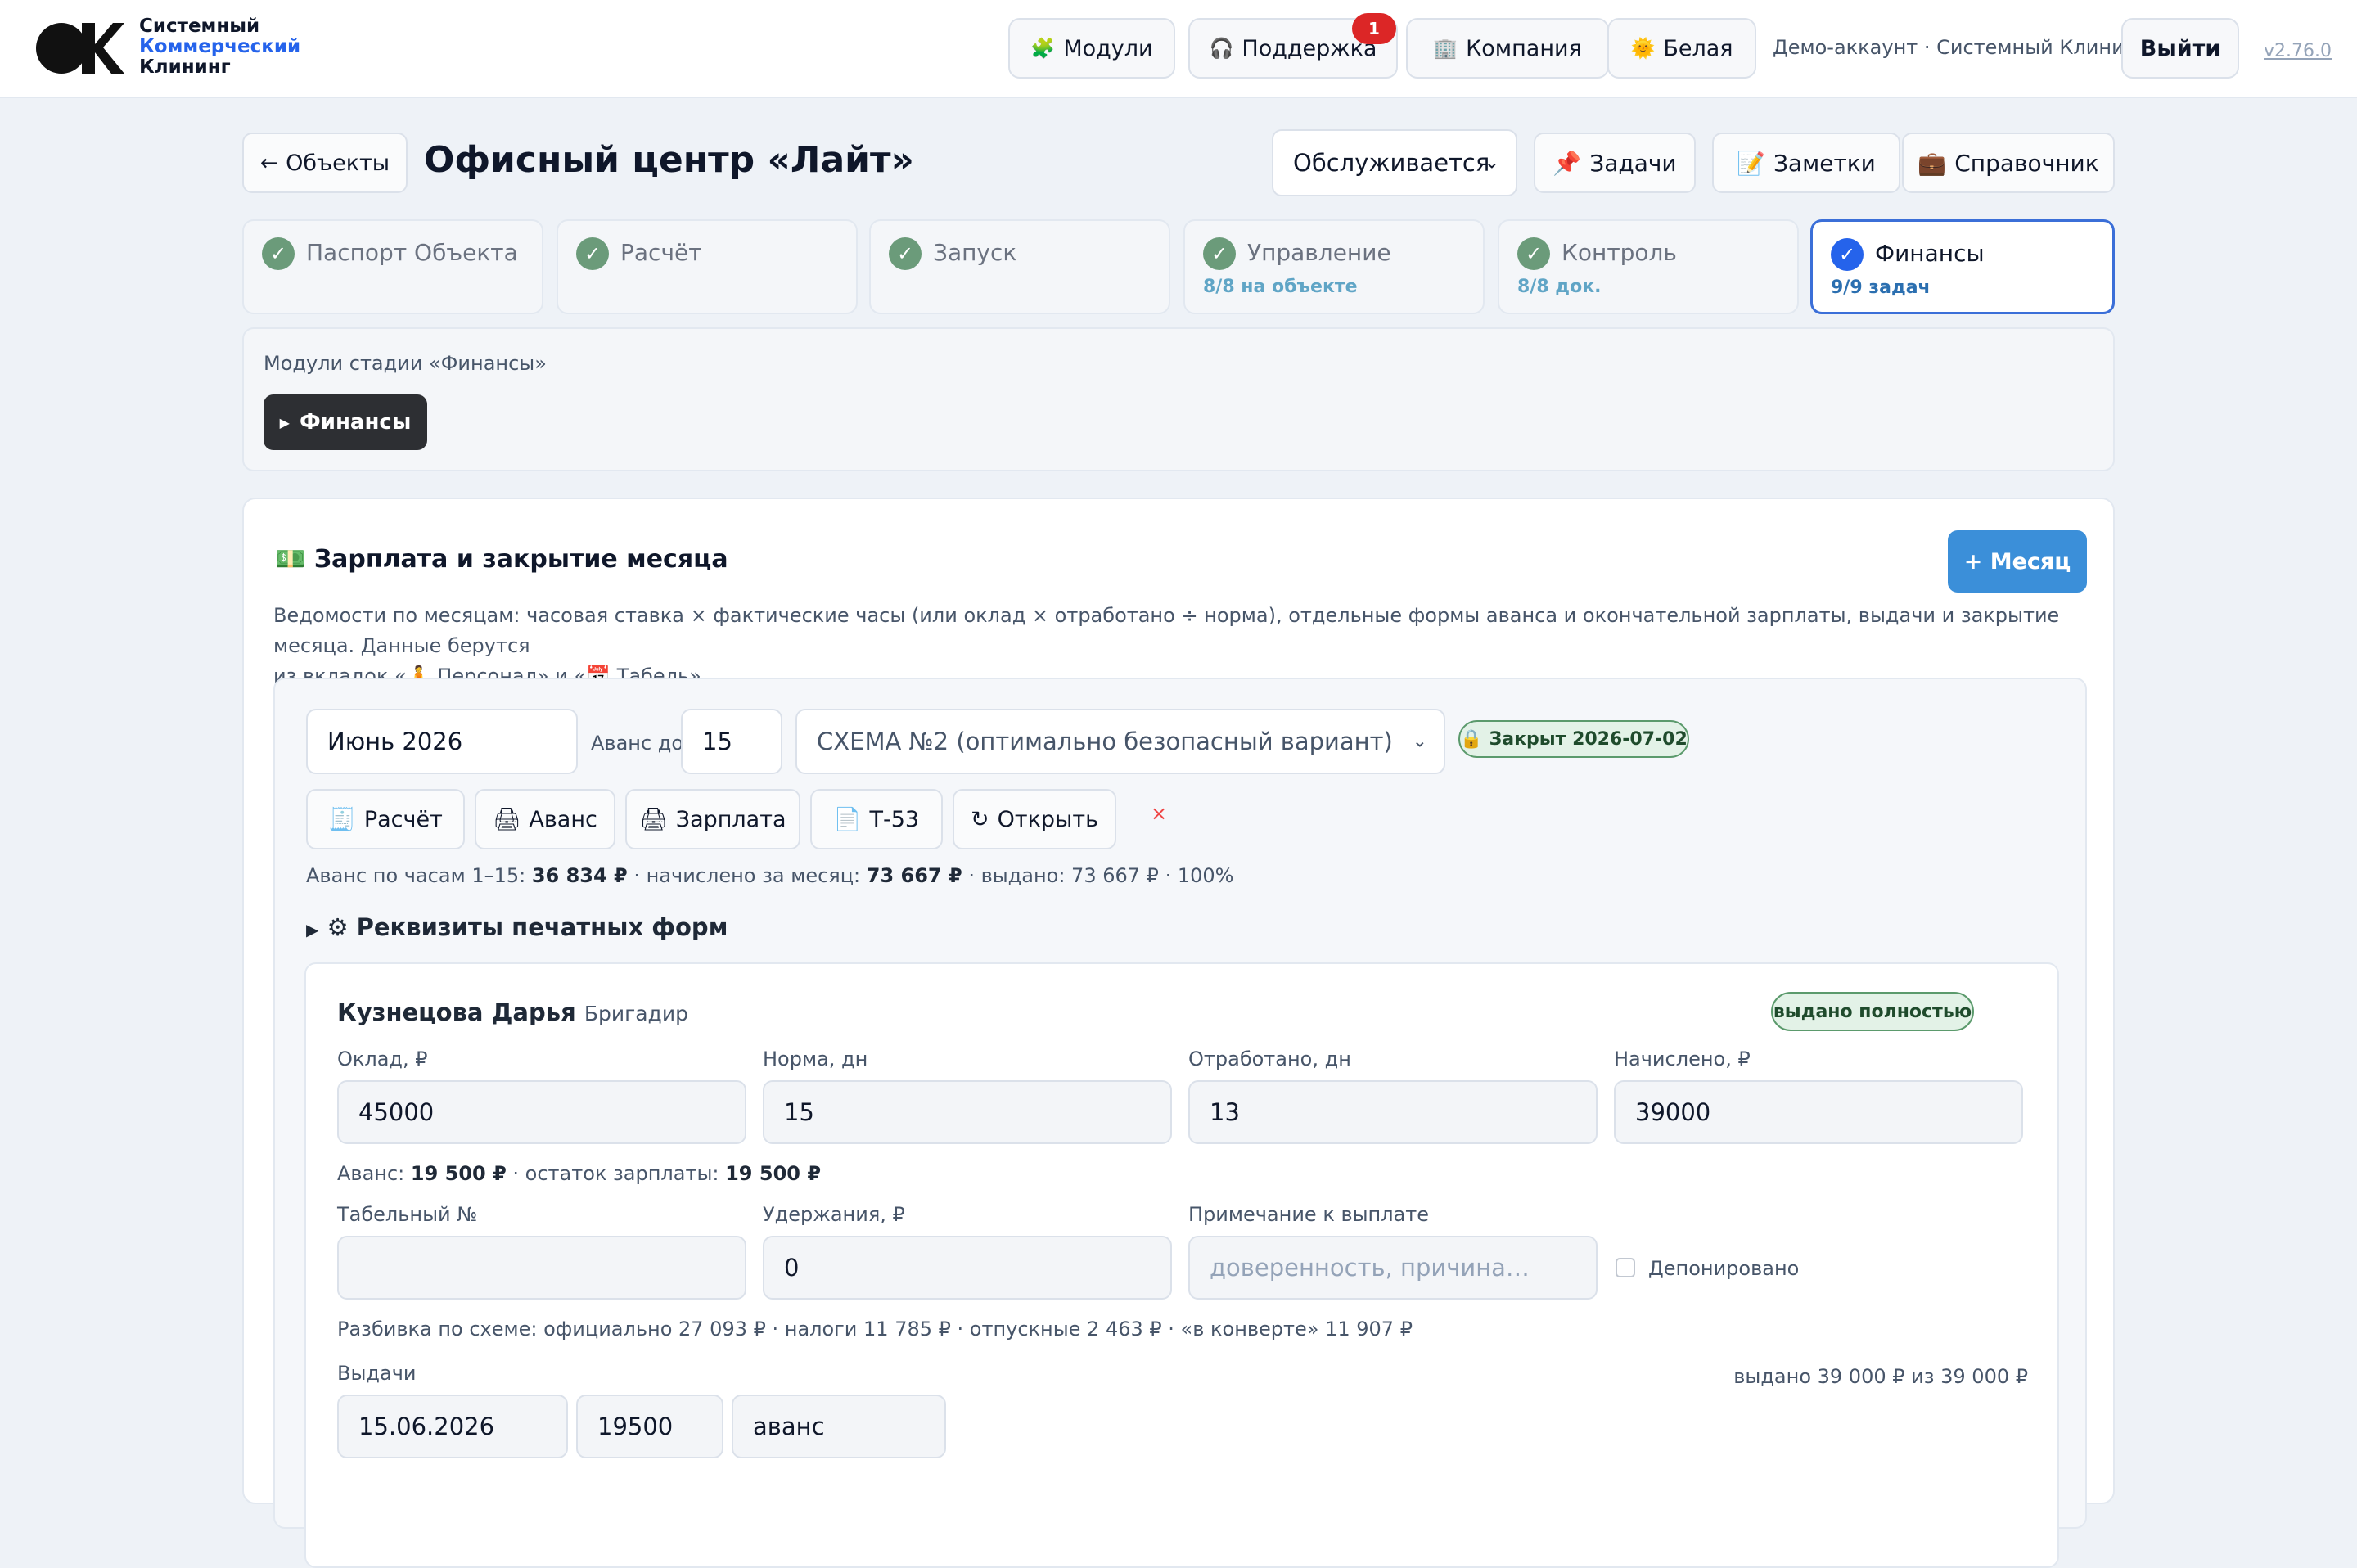  What do you see at coordinates (975, 252) in the screenshot?
I see `stage-label: Запуск` at bounding box center [975, 252].